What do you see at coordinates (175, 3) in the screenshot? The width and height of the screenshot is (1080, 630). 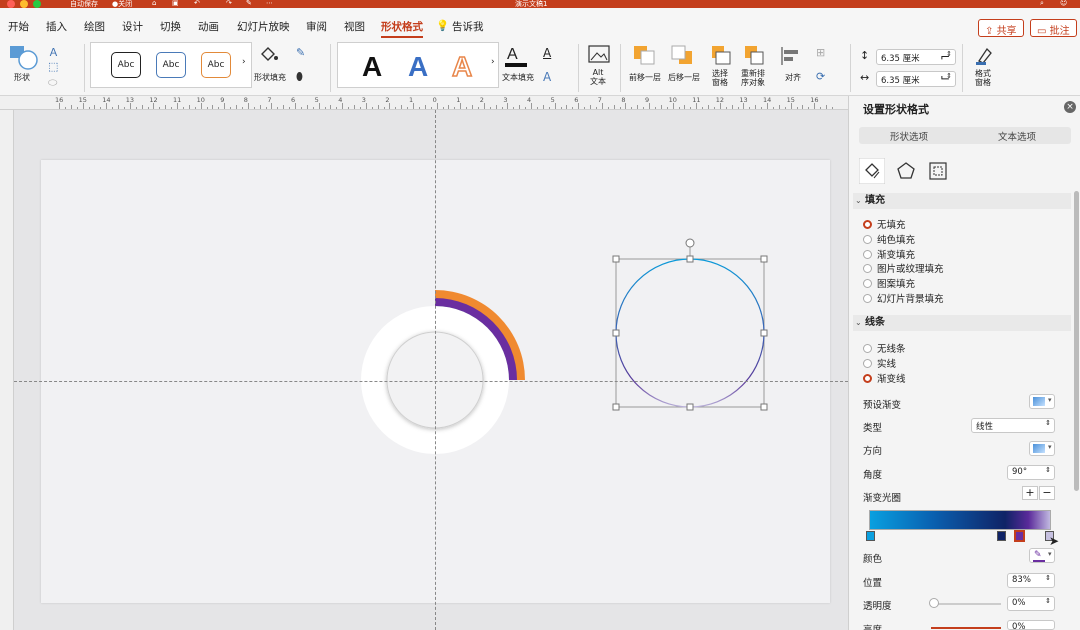 I see `save-icon: ▣` at bounding box center [175, 3].